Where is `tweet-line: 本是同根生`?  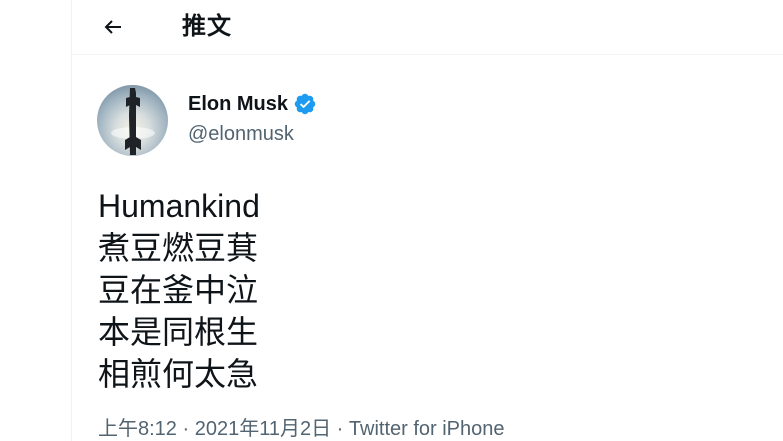 tweet-line: 本是同根生 is located at coordinates (178, 332).